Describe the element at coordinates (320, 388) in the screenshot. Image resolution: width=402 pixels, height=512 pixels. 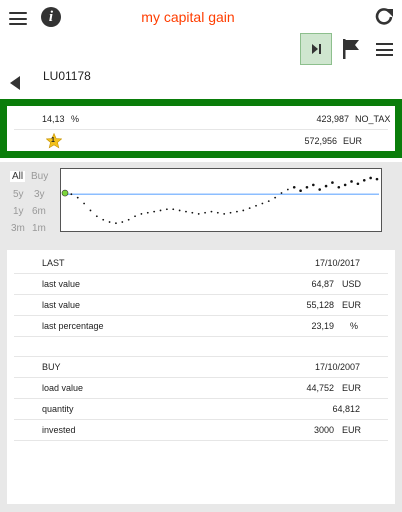
I see `load-value: 44,752` at that location.